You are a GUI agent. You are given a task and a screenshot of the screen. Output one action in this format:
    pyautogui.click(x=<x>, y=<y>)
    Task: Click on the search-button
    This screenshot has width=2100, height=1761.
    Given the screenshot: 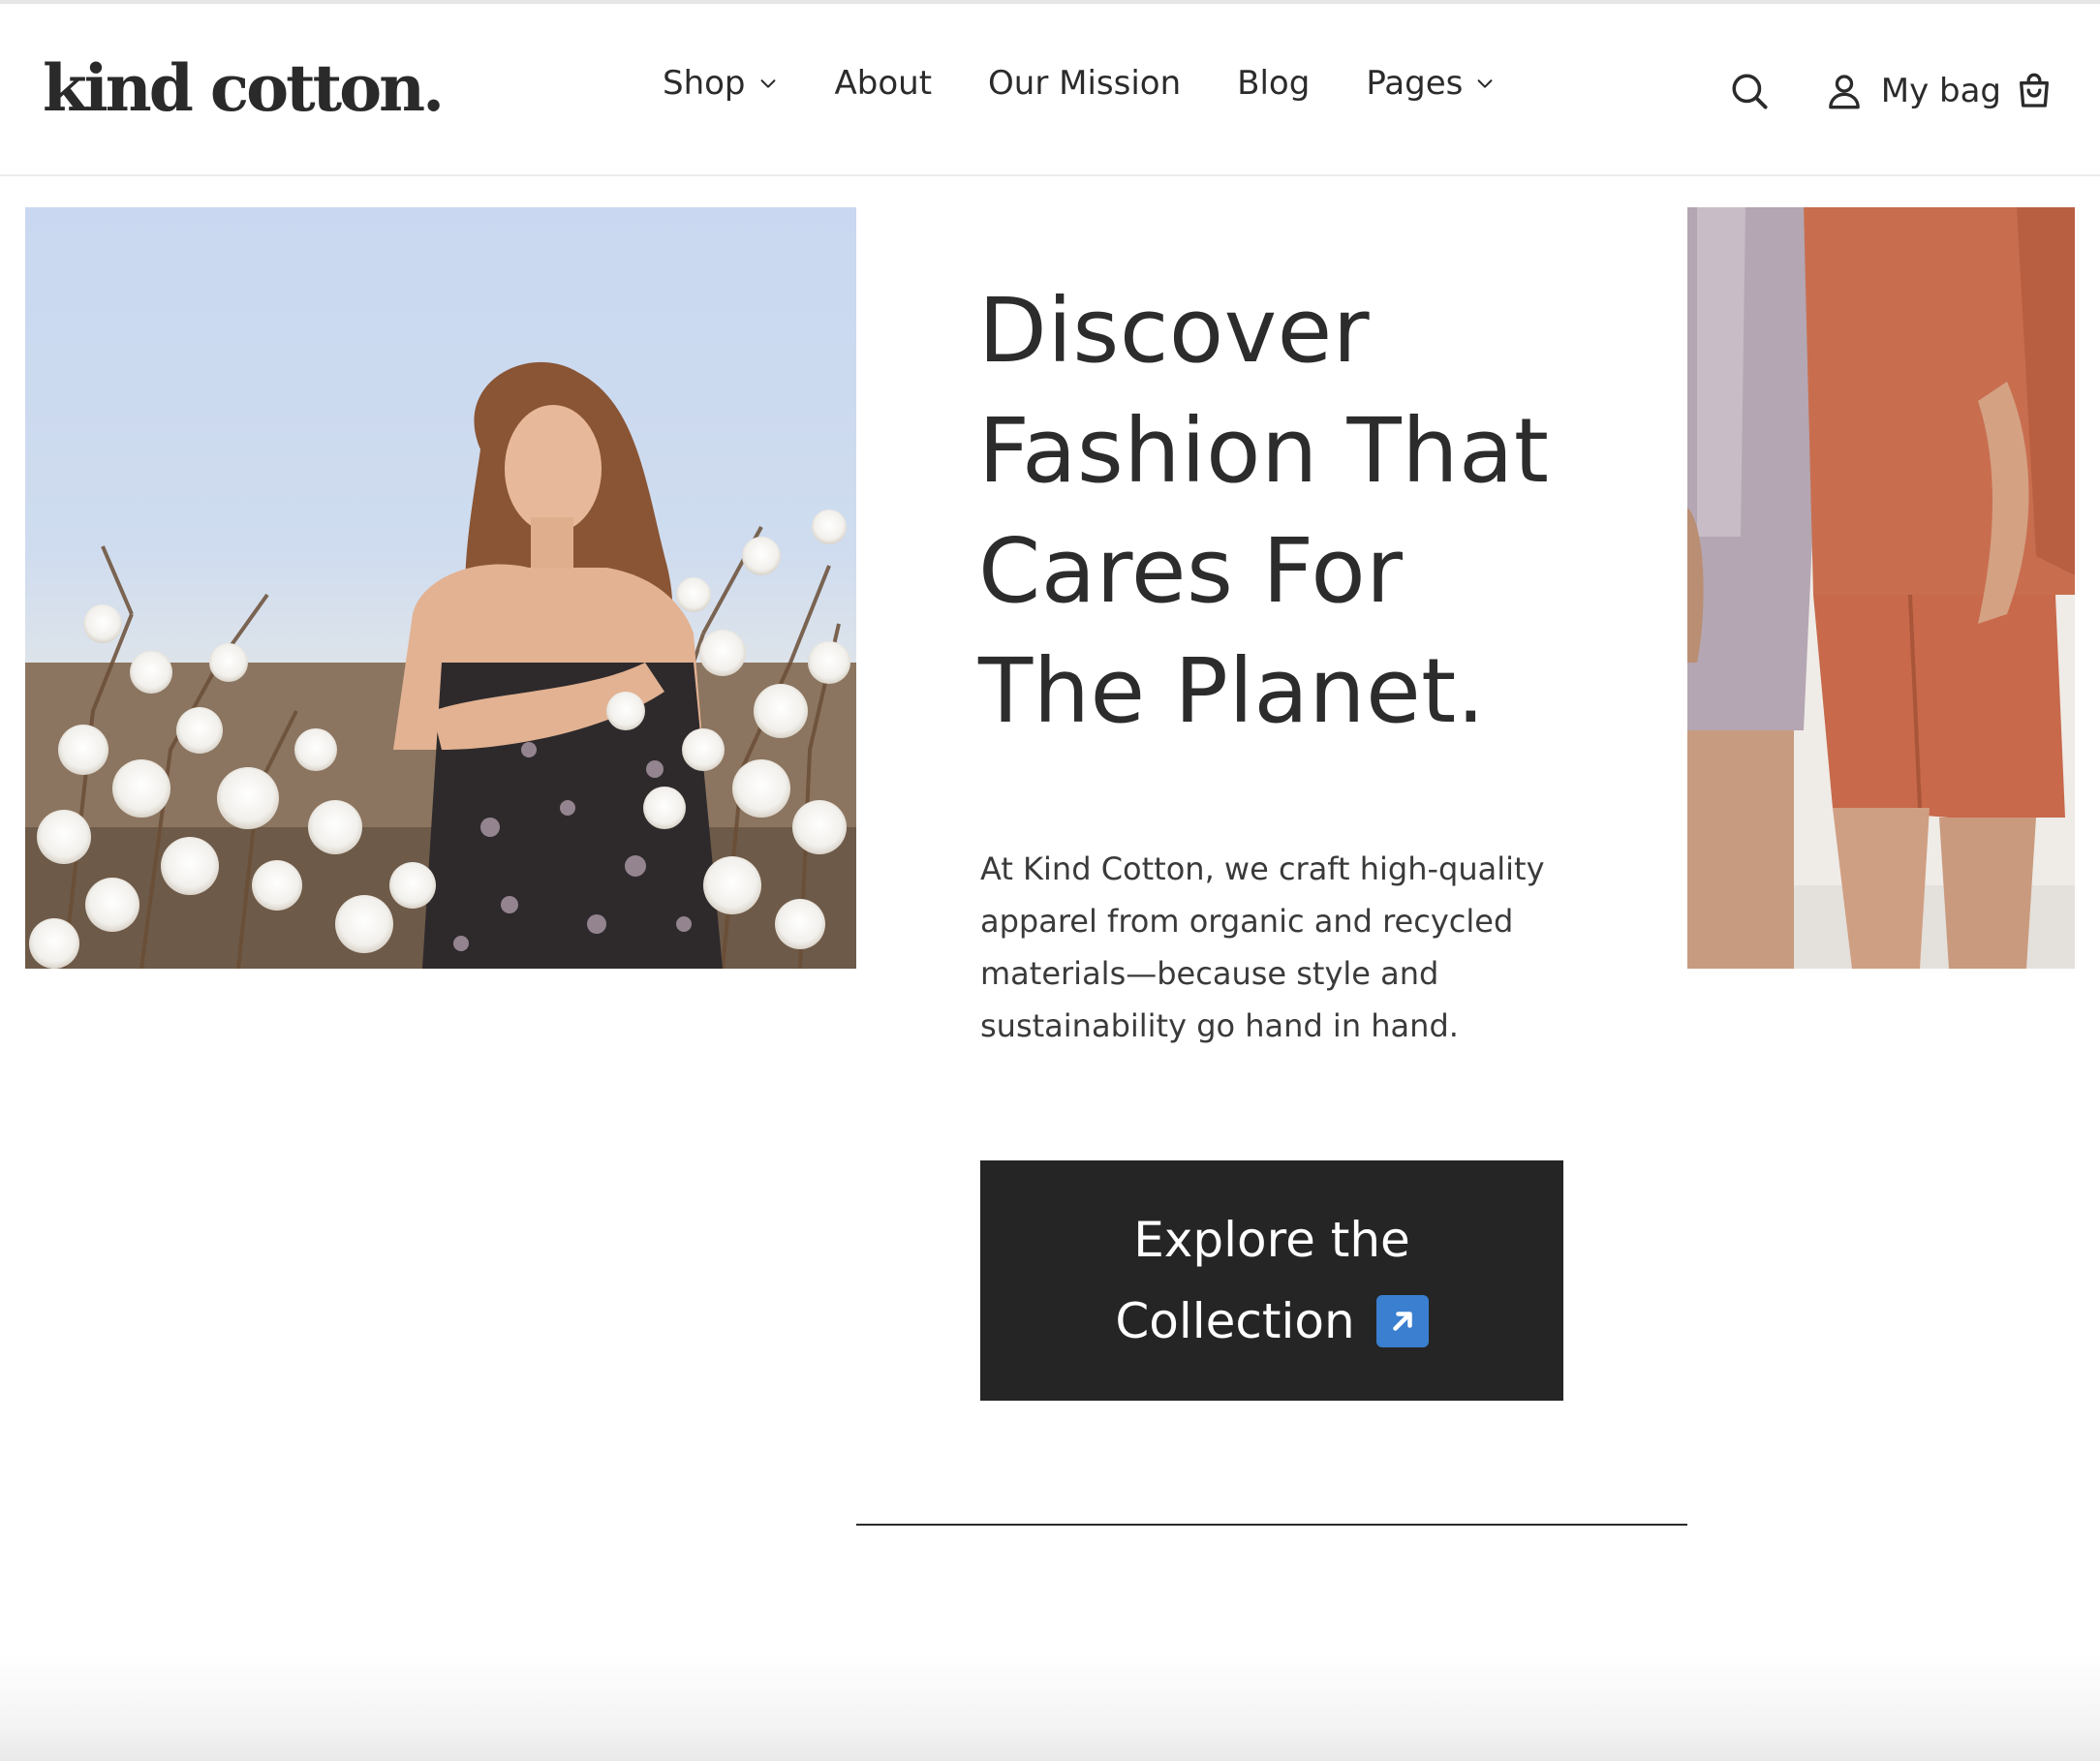 What is the action you would take?
    pyautogui.click(x=1749, y=91)
    